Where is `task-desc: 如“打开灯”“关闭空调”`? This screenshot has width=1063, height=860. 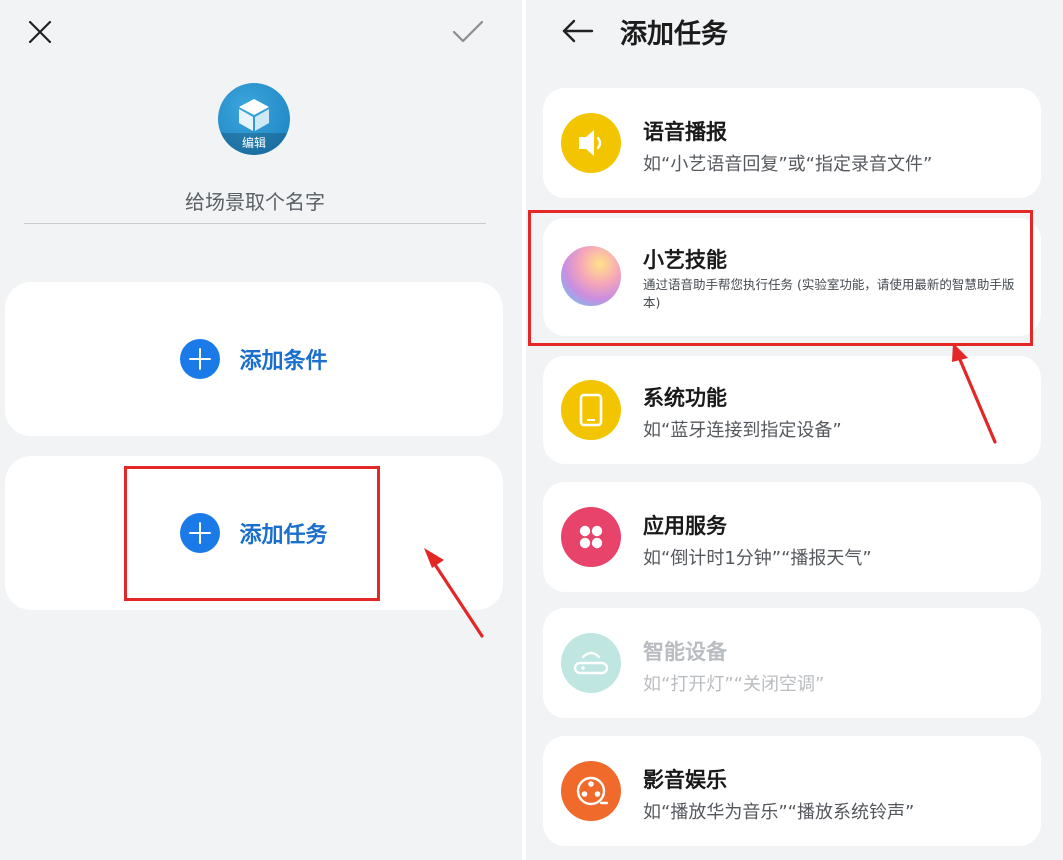 task-desc: 如“打开灯”“关闭空调” is located at coordinates (734, 684).